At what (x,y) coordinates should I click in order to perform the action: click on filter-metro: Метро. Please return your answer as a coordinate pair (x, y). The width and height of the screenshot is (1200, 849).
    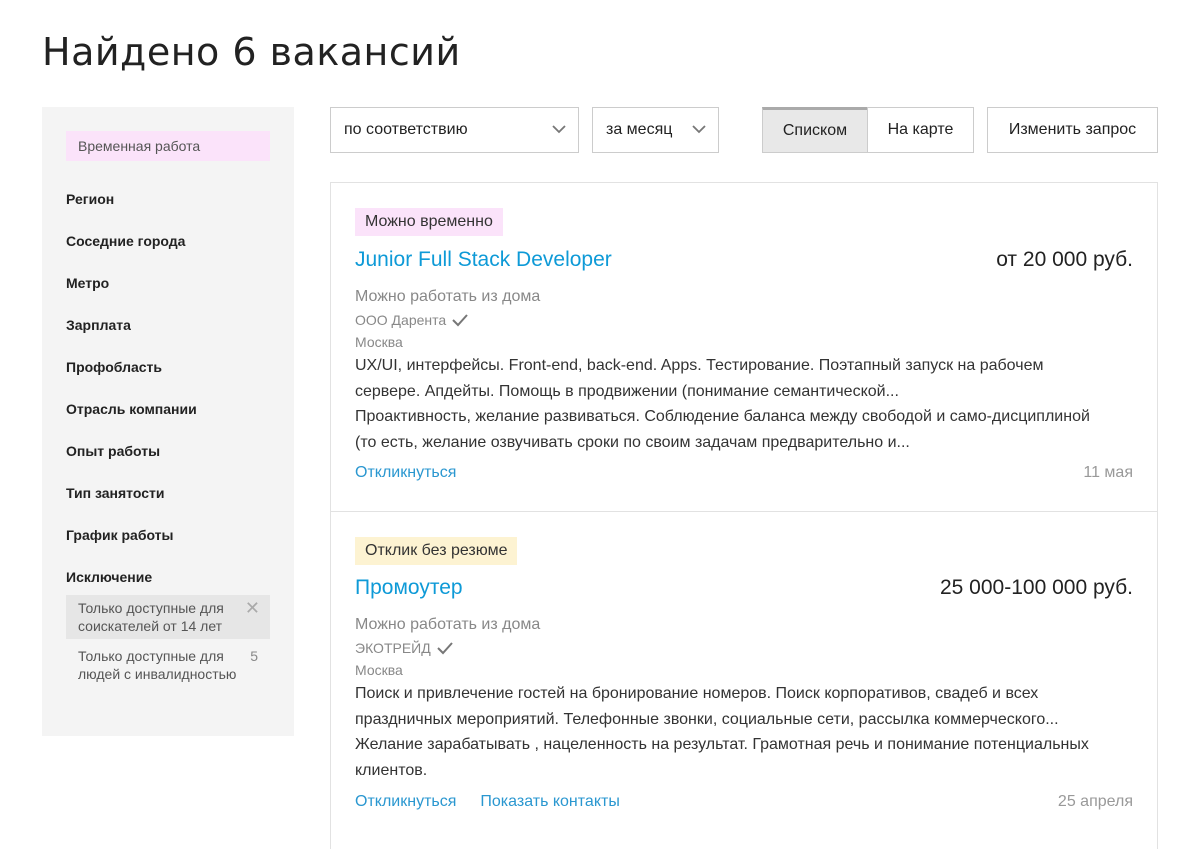
    Looking at the image, I should click on (87, 283).